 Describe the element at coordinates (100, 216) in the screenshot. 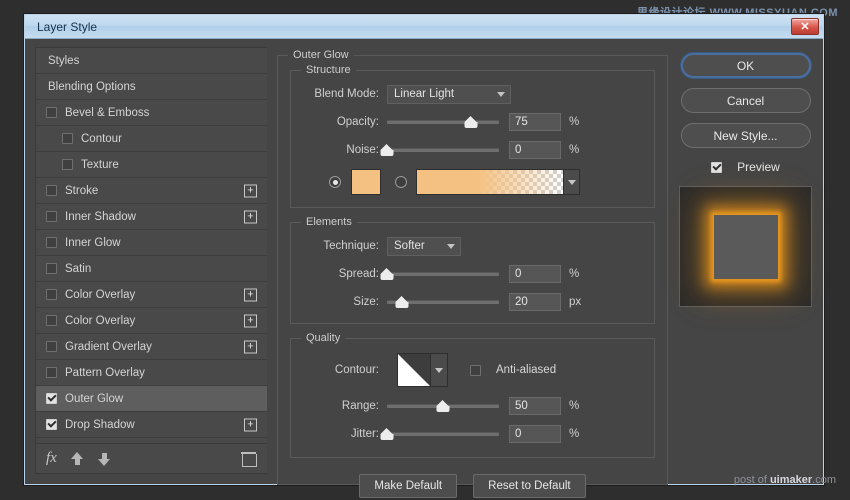

I see `styles-list-item-label: Inner Shadow` at that location.